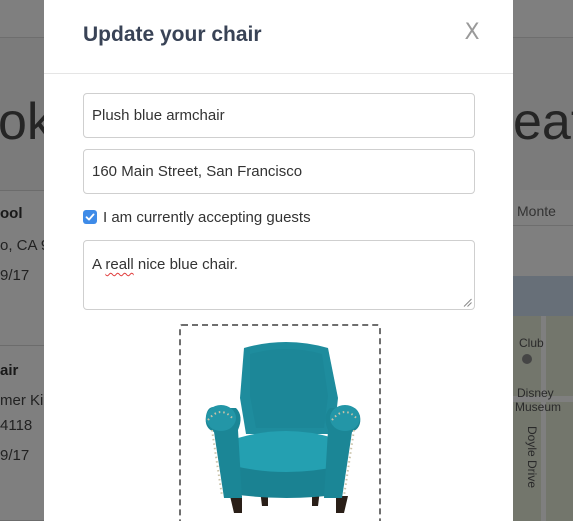 This screenshot has height=521, width=573. I want to click on description-text-start: A, so click(99, 264).